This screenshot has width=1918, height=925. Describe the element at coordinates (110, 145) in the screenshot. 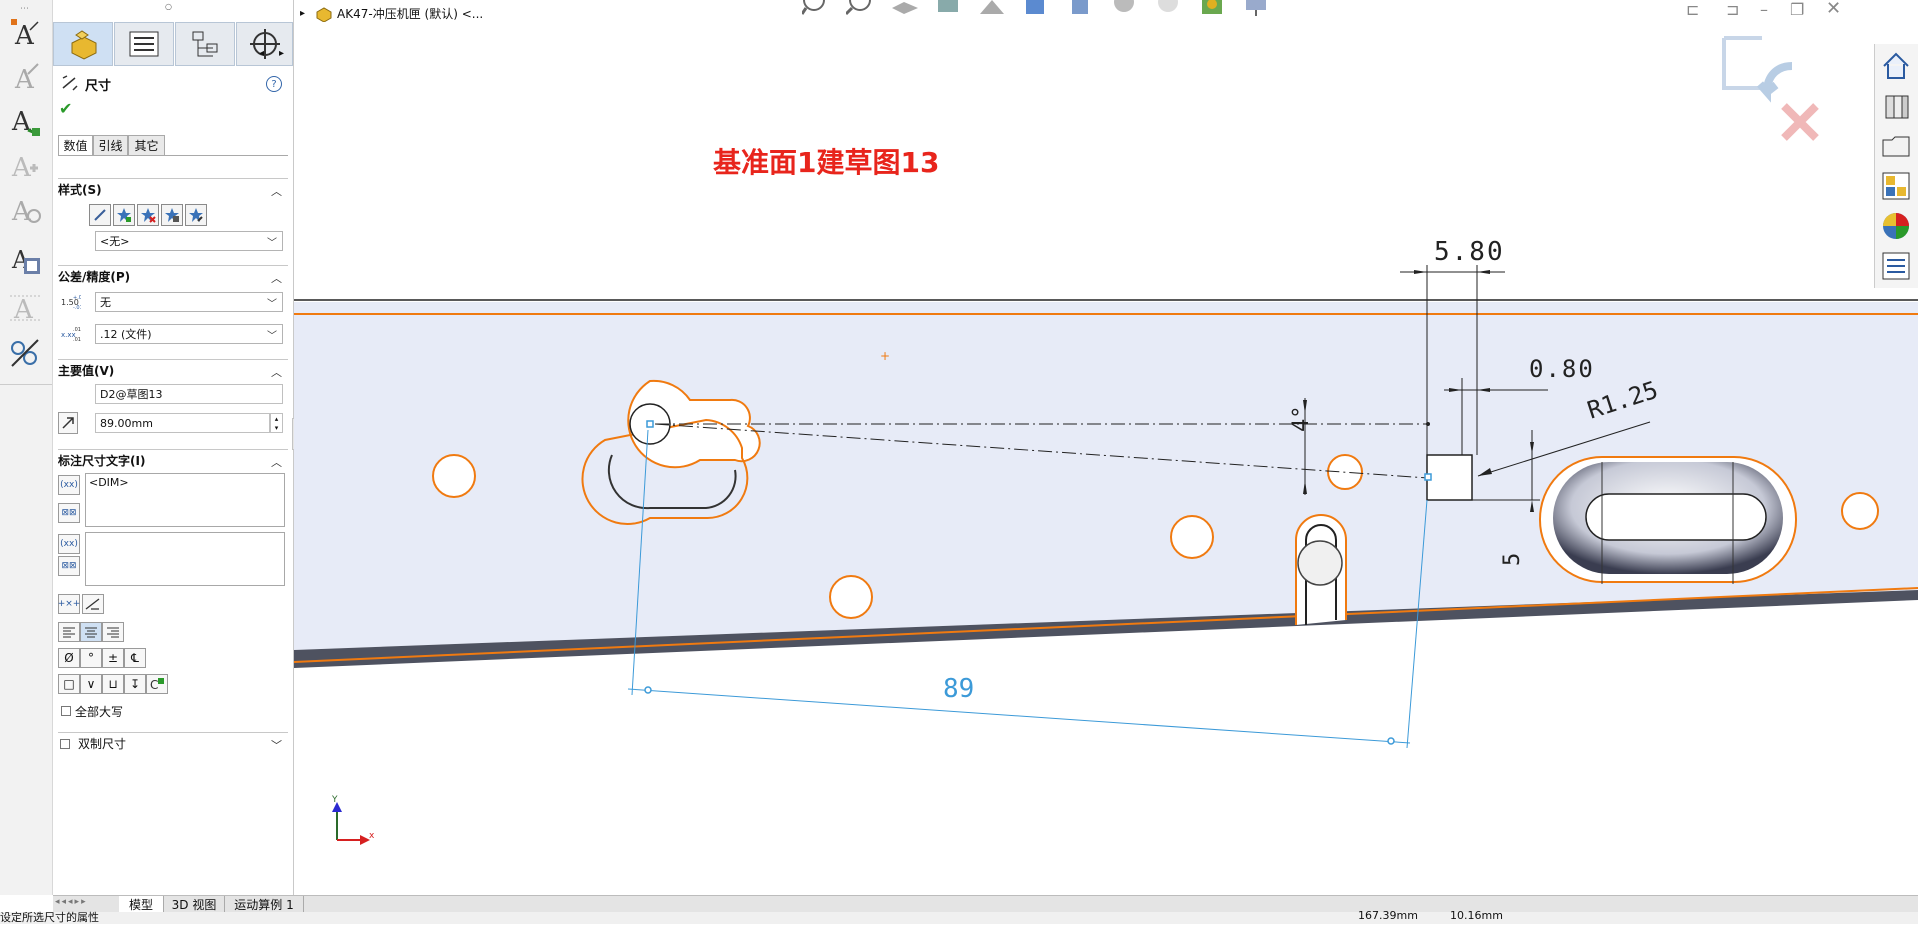

I see `subtab-leaders: 引线` at that location.